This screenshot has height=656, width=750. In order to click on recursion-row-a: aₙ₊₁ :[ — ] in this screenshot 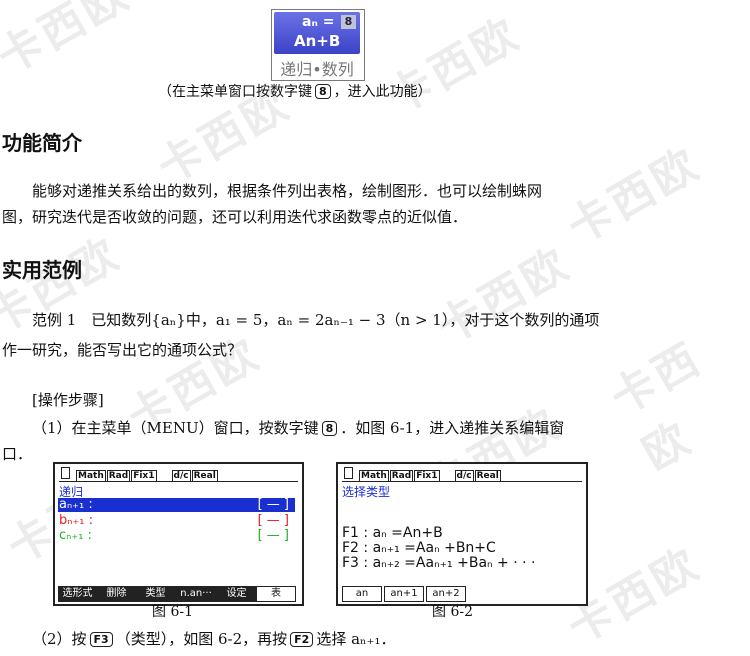, I will do `click(176, 504)`.